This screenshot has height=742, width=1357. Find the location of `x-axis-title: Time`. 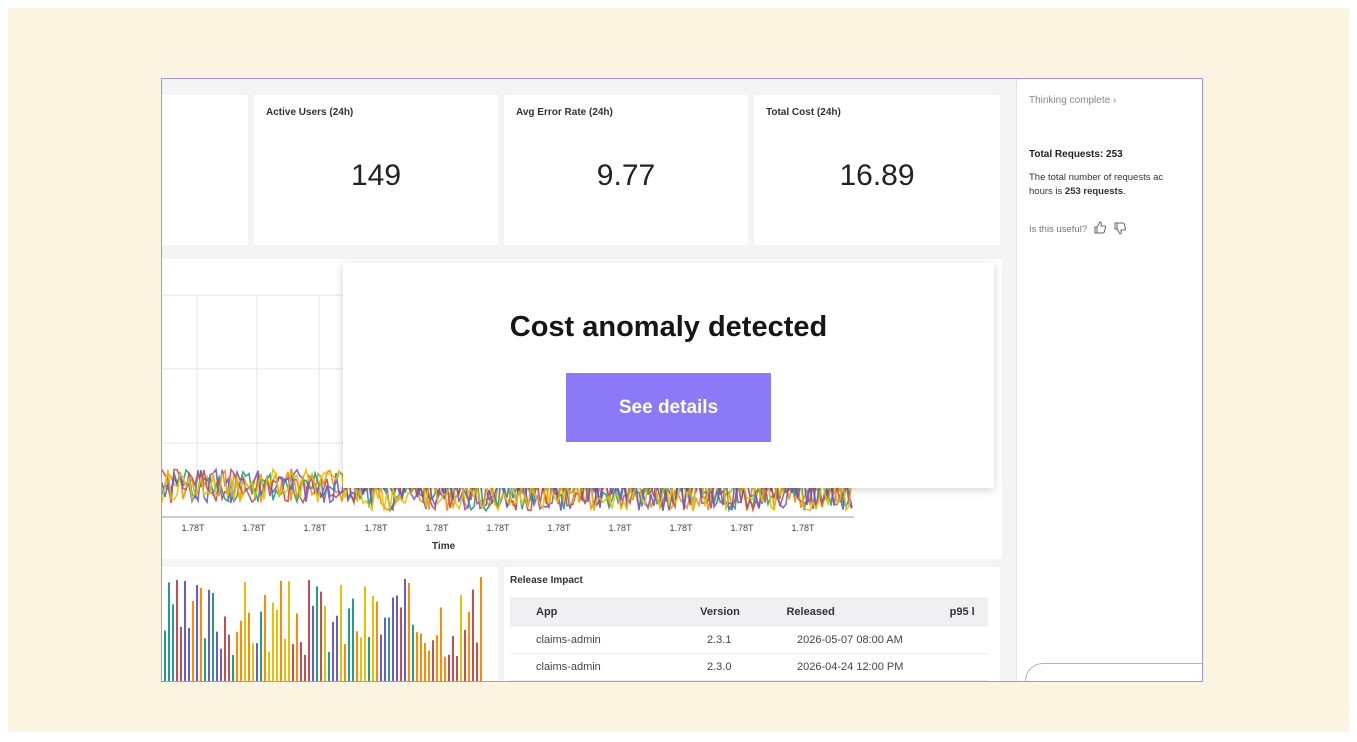

x-axis-title: Time is located at coordinates (444, 546).